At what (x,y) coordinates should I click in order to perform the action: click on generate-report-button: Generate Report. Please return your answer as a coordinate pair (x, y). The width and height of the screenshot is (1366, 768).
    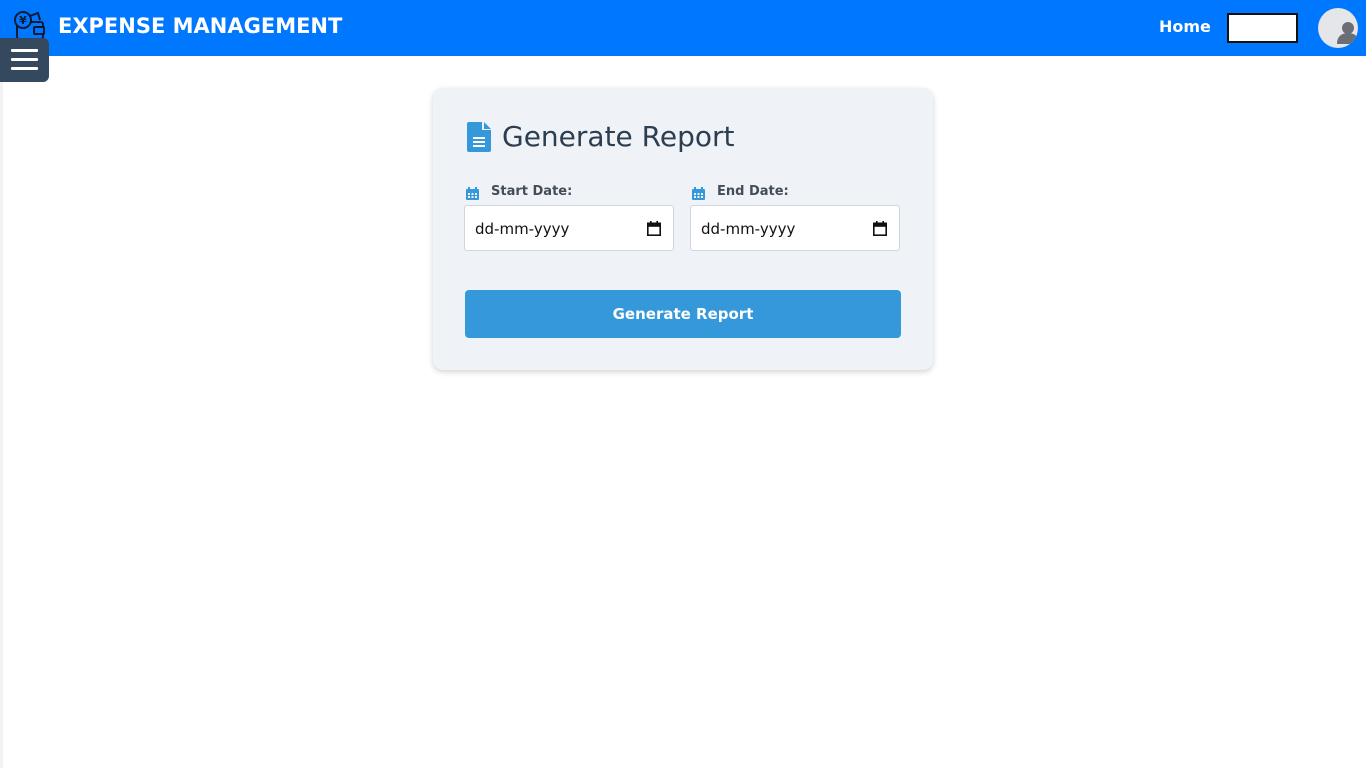
    Looking at the image, I should click on (683, 314).